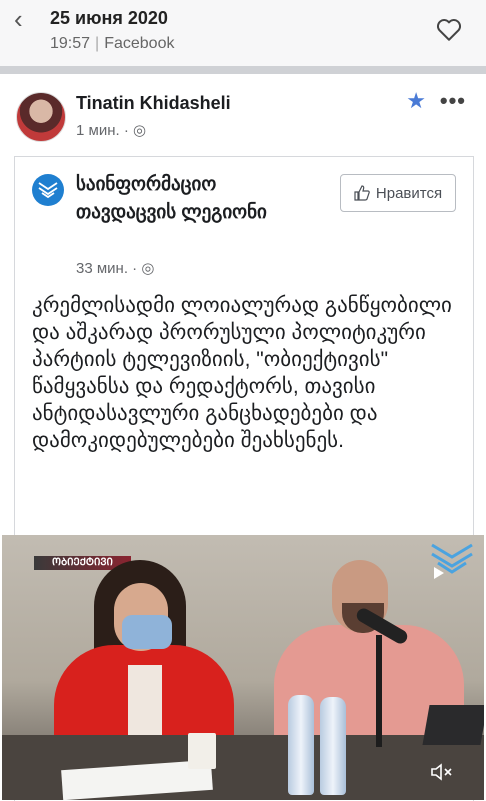 Image resolution: width=486 pixels, height=801 pixels. What do you see at coordinates (70, 43) in the screenshot?
I see `header-time: 19:57` at bounding box center [70, 43].